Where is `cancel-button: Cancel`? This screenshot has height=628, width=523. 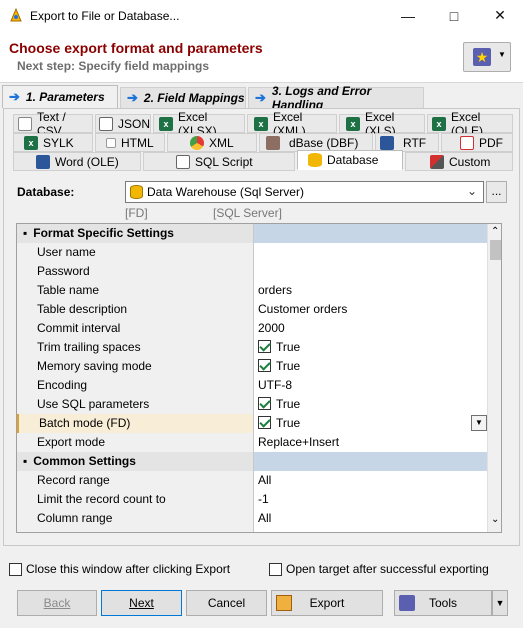
cancel-button: Cancel is located at coordinates (226, 603).